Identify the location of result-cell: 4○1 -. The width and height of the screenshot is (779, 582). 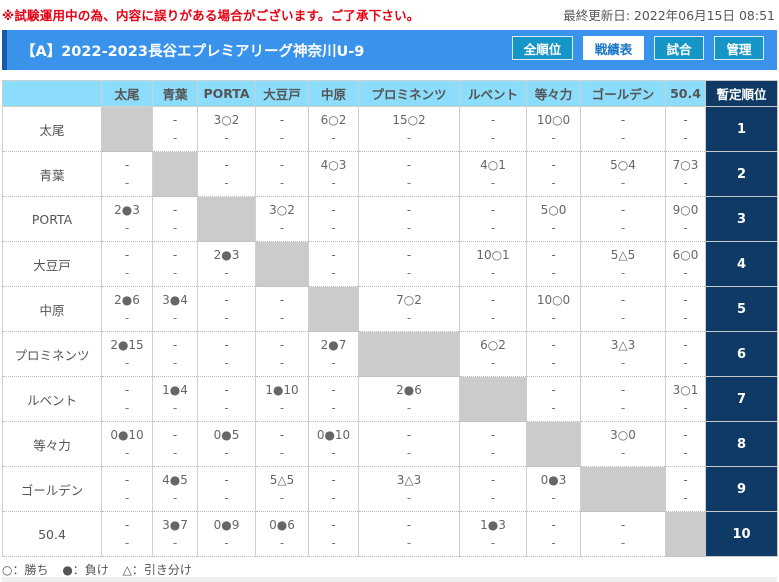
(493, 174).